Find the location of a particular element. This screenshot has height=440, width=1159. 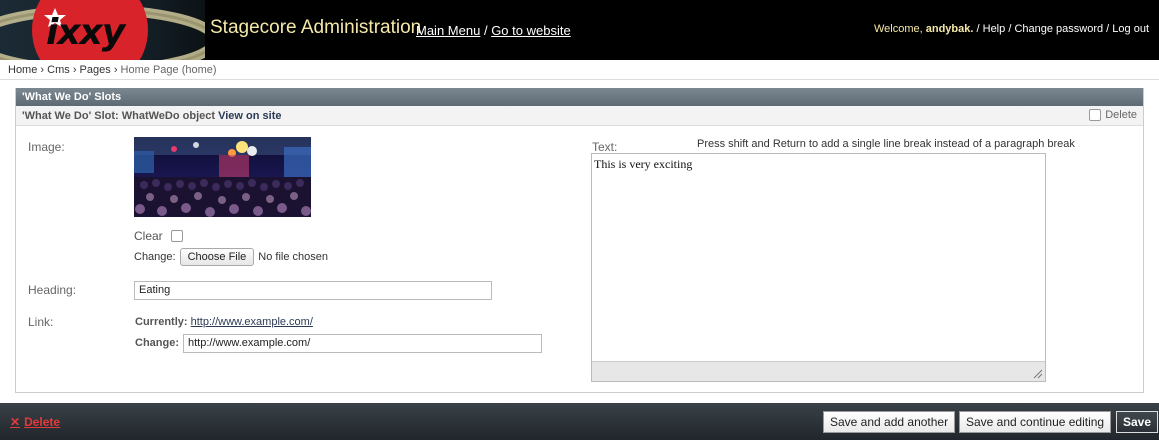

clear-label: Clear is located at coordinates (148, 236).